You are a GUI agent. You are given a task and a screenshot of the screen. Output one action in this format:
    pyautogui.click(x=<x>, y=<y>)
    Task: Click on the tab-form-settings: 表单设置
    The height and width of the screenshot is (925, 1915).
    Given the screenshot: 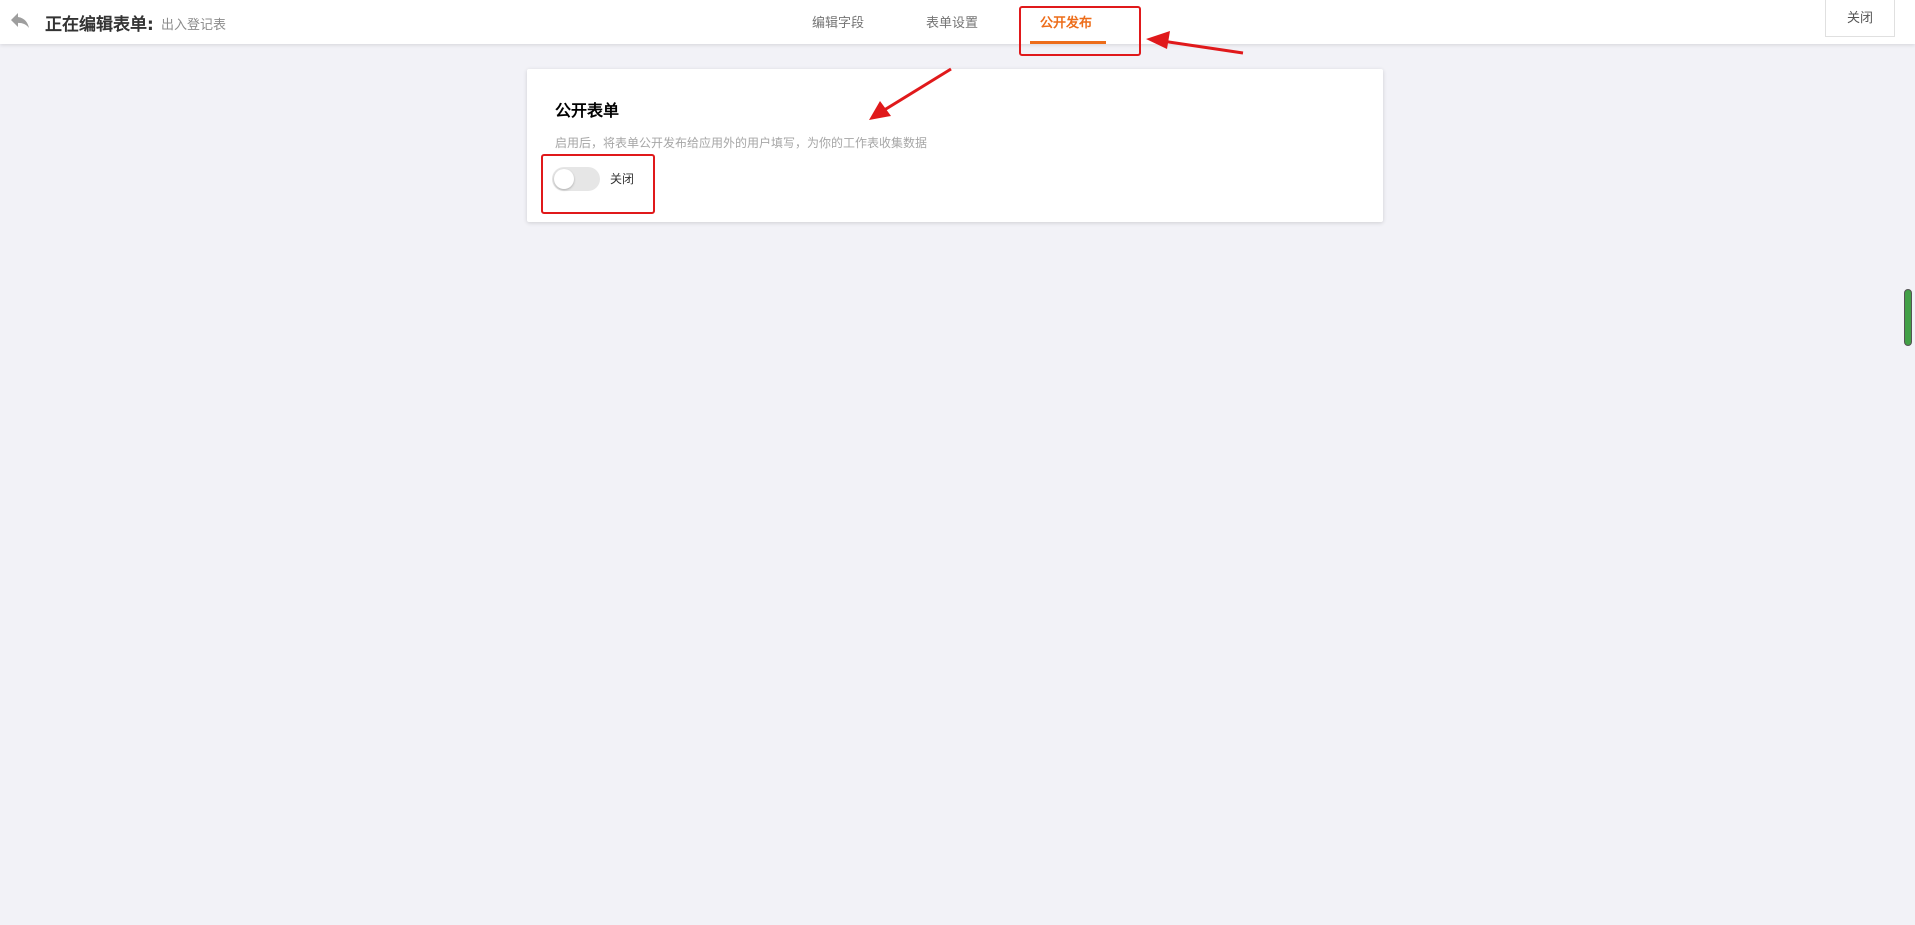 What is the action you would take?
    pyautogui.click(x=952, y=21)
    